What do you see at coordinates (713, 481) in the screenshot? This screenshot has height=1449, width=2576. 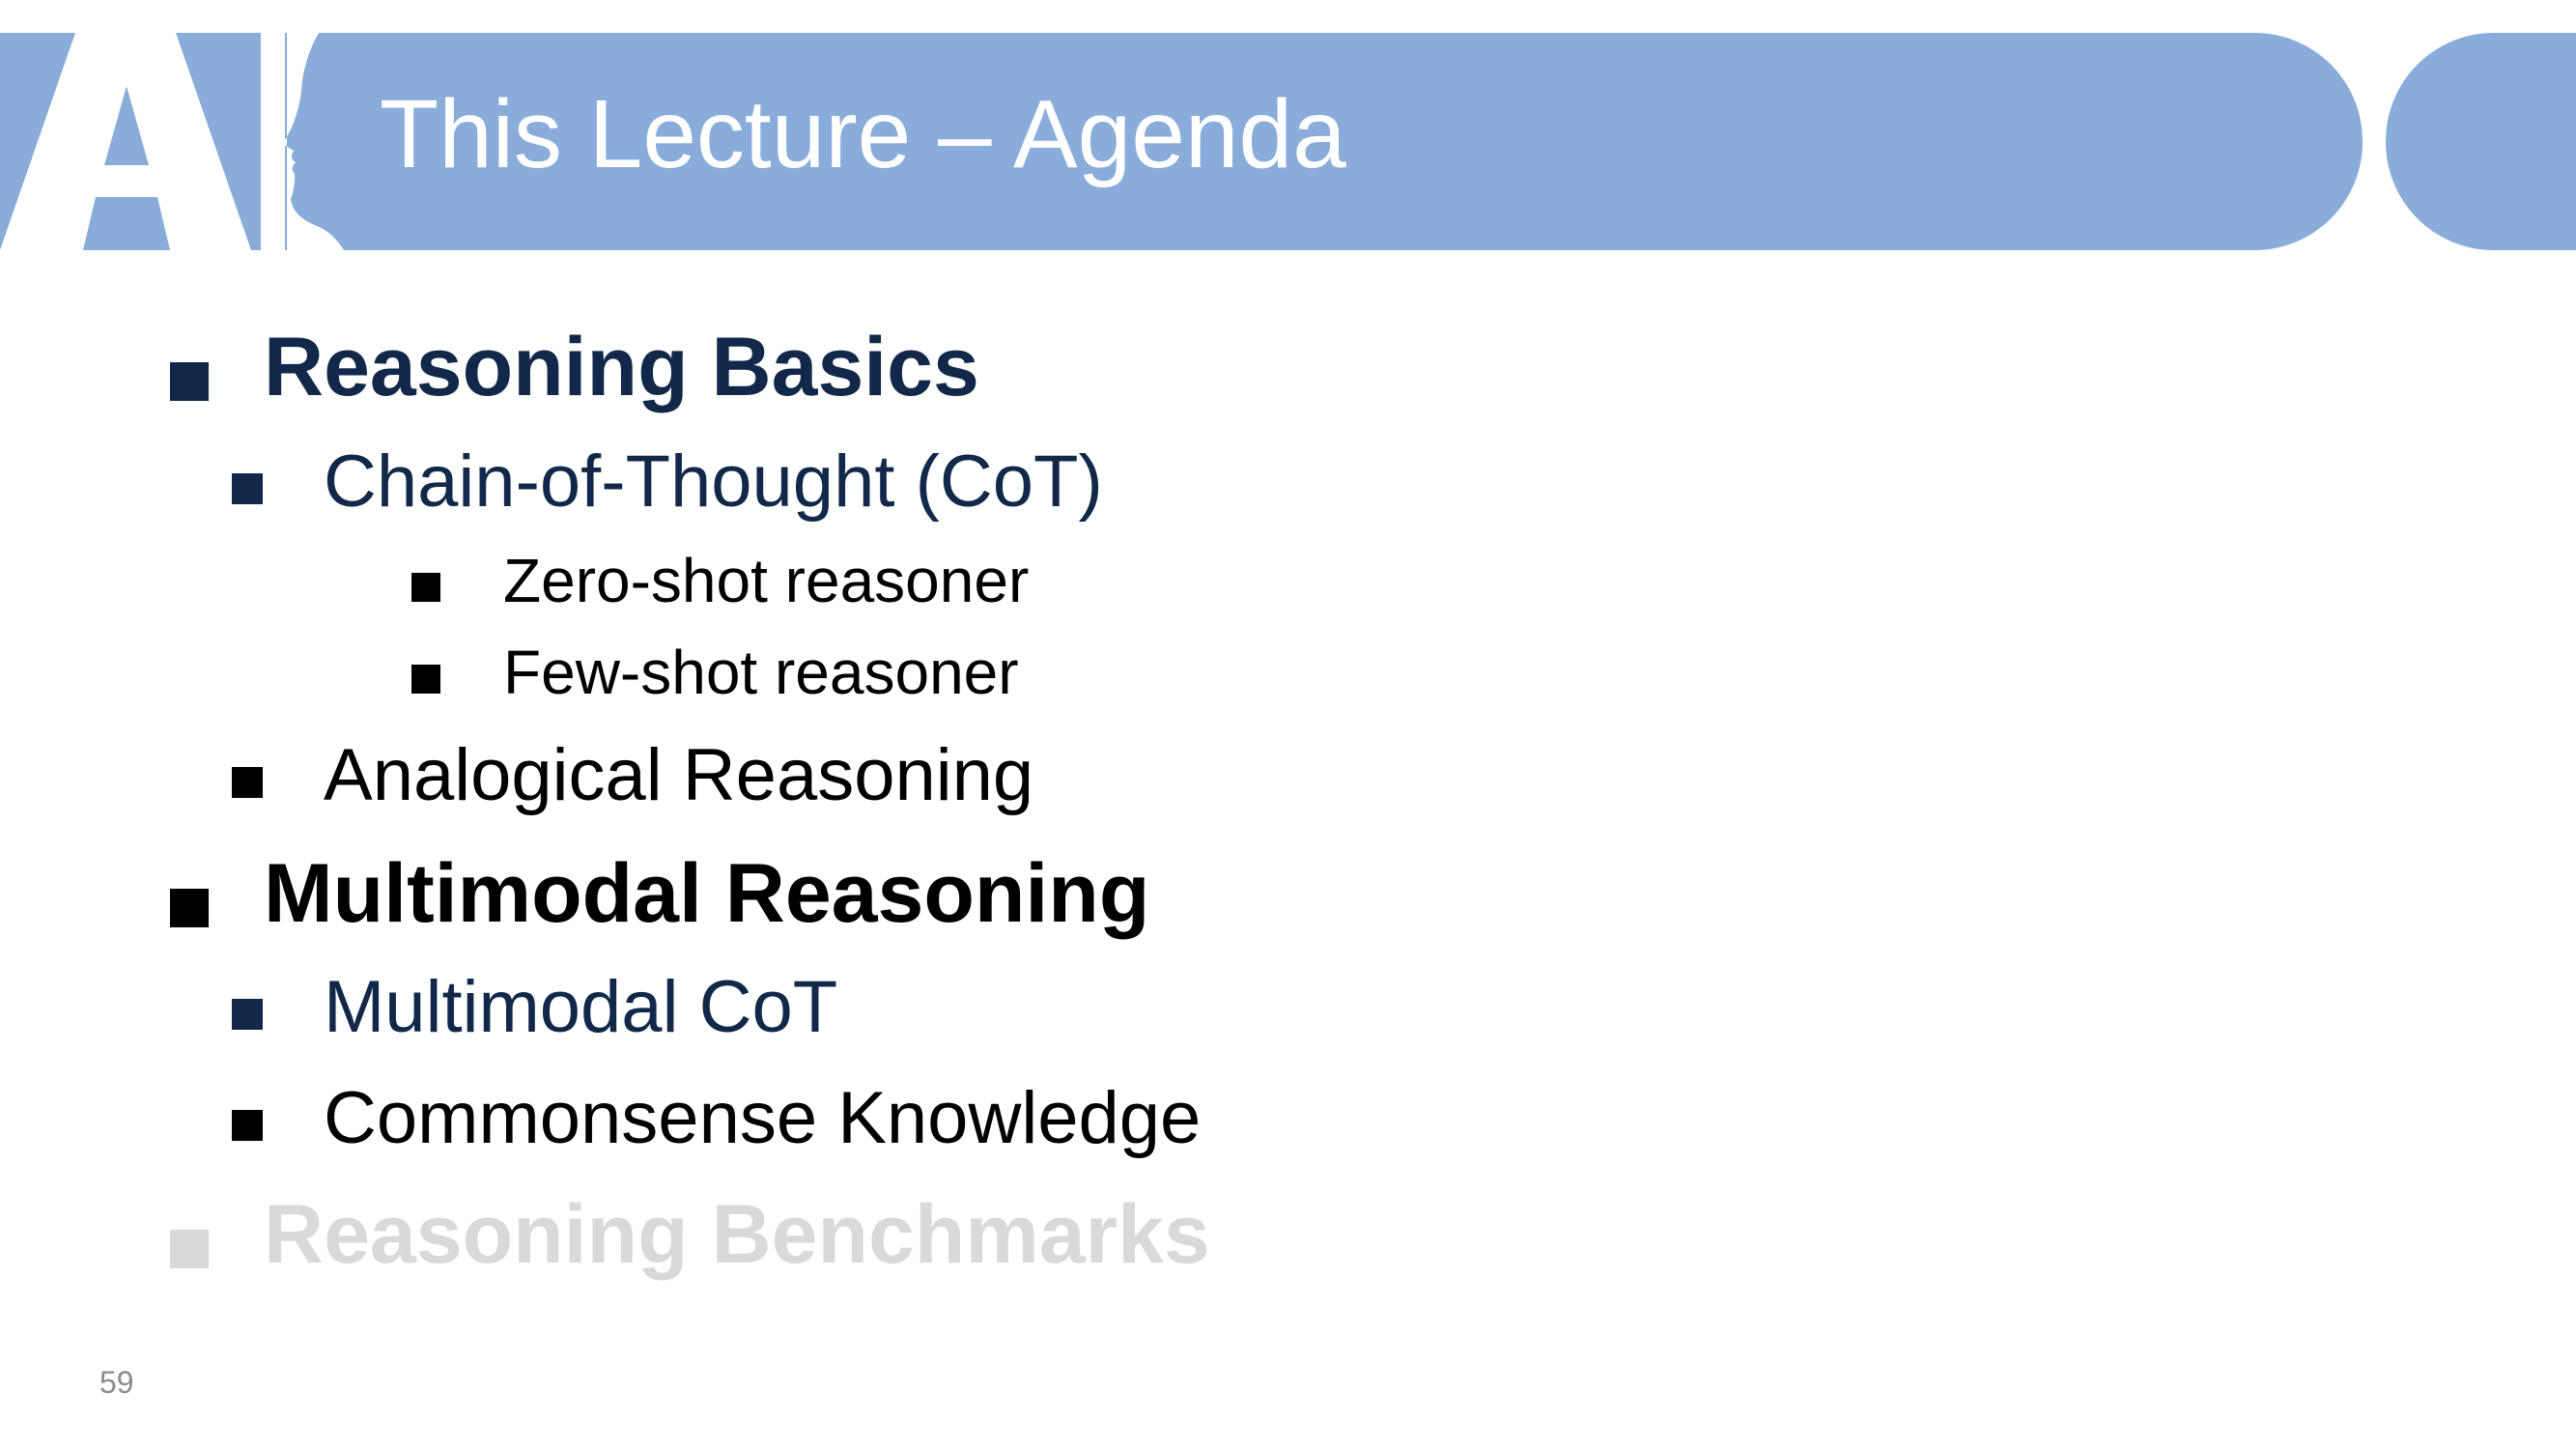 I see `agenda-item-label: Chain-of-Thought (CoT)` at bounding box center [713, 481].